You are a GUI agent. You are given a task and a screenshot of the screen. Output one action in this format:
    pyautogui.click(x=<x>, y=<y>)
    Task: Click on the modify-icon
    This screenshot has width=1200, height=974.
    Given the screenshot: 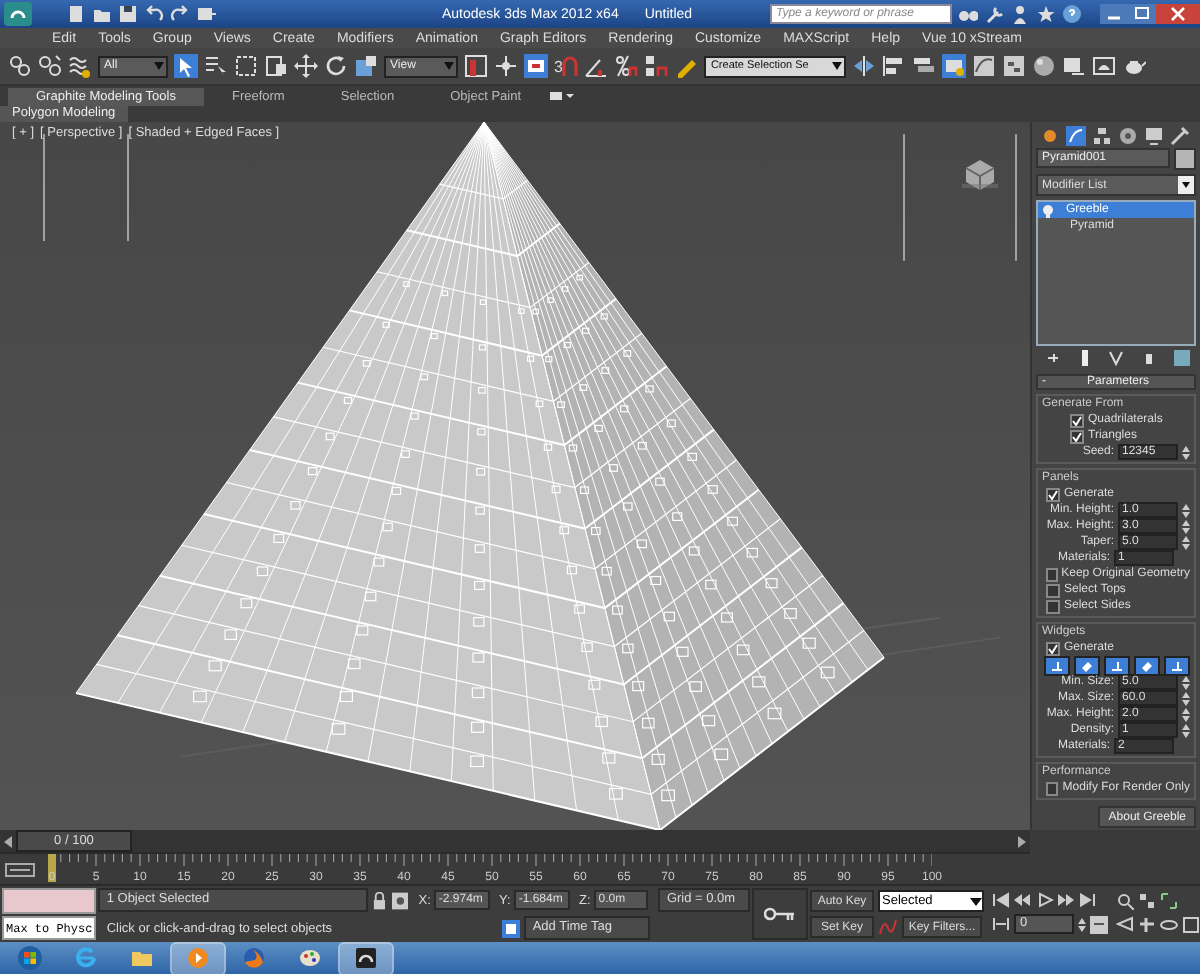 What is the action you would take?
    pyautogui.click(x=1076, y=135)
    